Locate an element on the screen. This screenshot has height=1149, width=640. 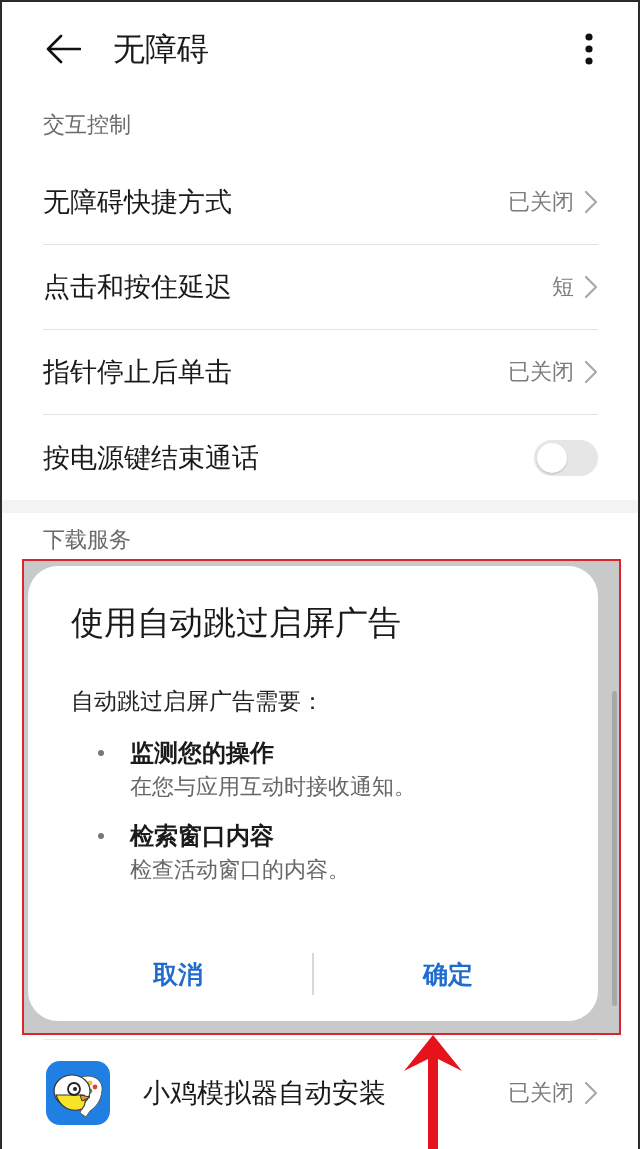
setting-value: 短 is located at coordinates (563, 287).